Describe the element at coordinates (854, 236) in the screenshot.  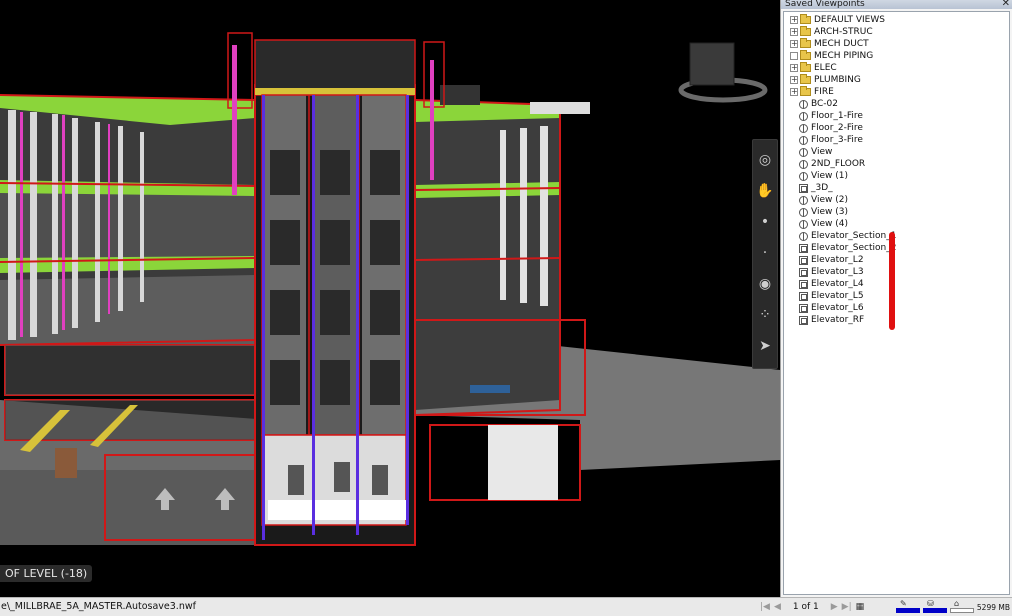
I see `viewpoint-label: Elevator_Section_1` at that location.